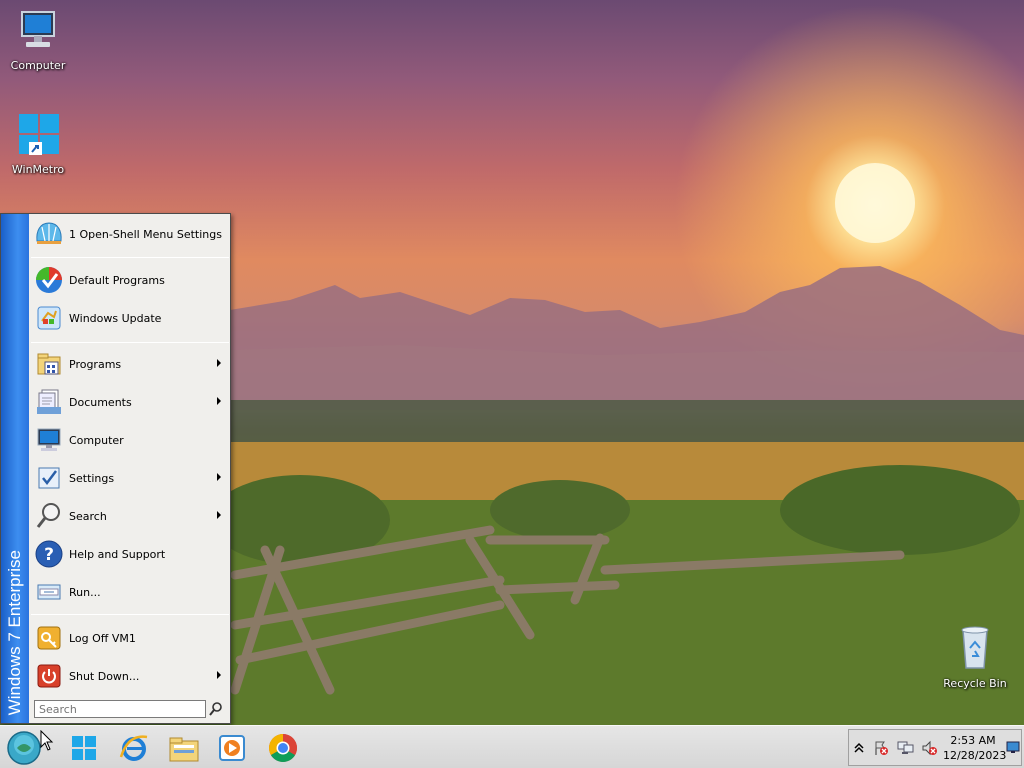 This screenshot has width=1024, height=768. Describe the element at coordinates (130, 516) in the screenshot. I see `menu-item-search: Search` at that location.